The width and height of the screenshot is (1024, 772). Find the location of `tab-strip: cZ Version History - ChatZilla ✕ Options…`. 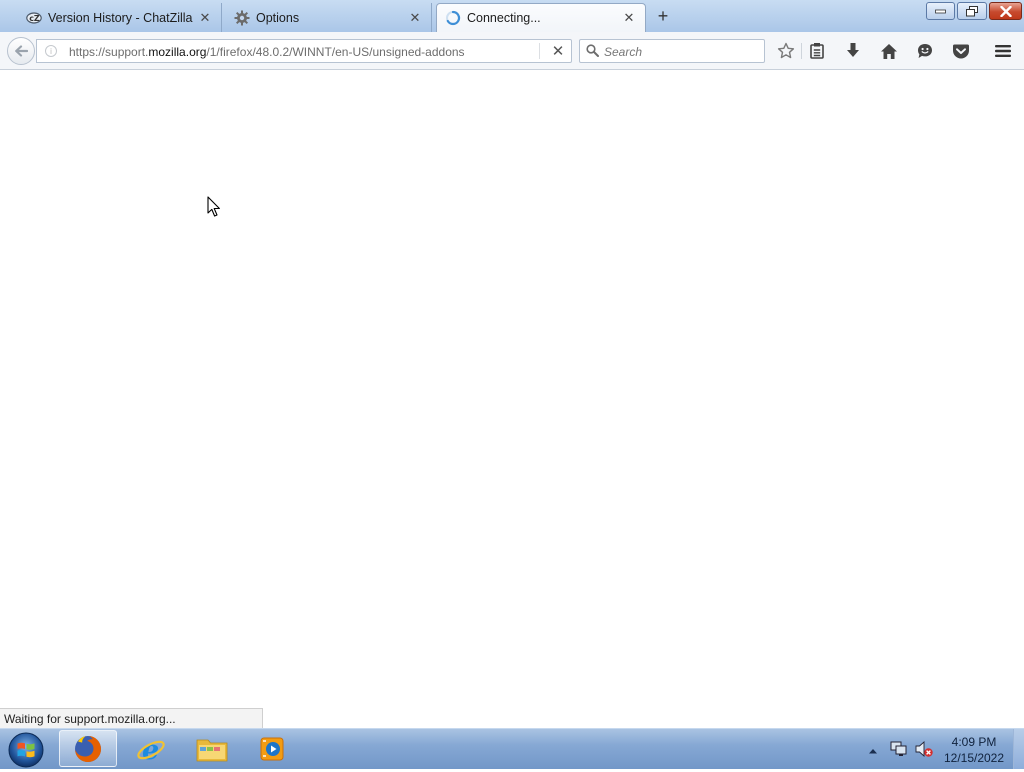

tab-strip: cZ Version History - ChatZilla ✕ Options… is located at coordinates (512, 16).